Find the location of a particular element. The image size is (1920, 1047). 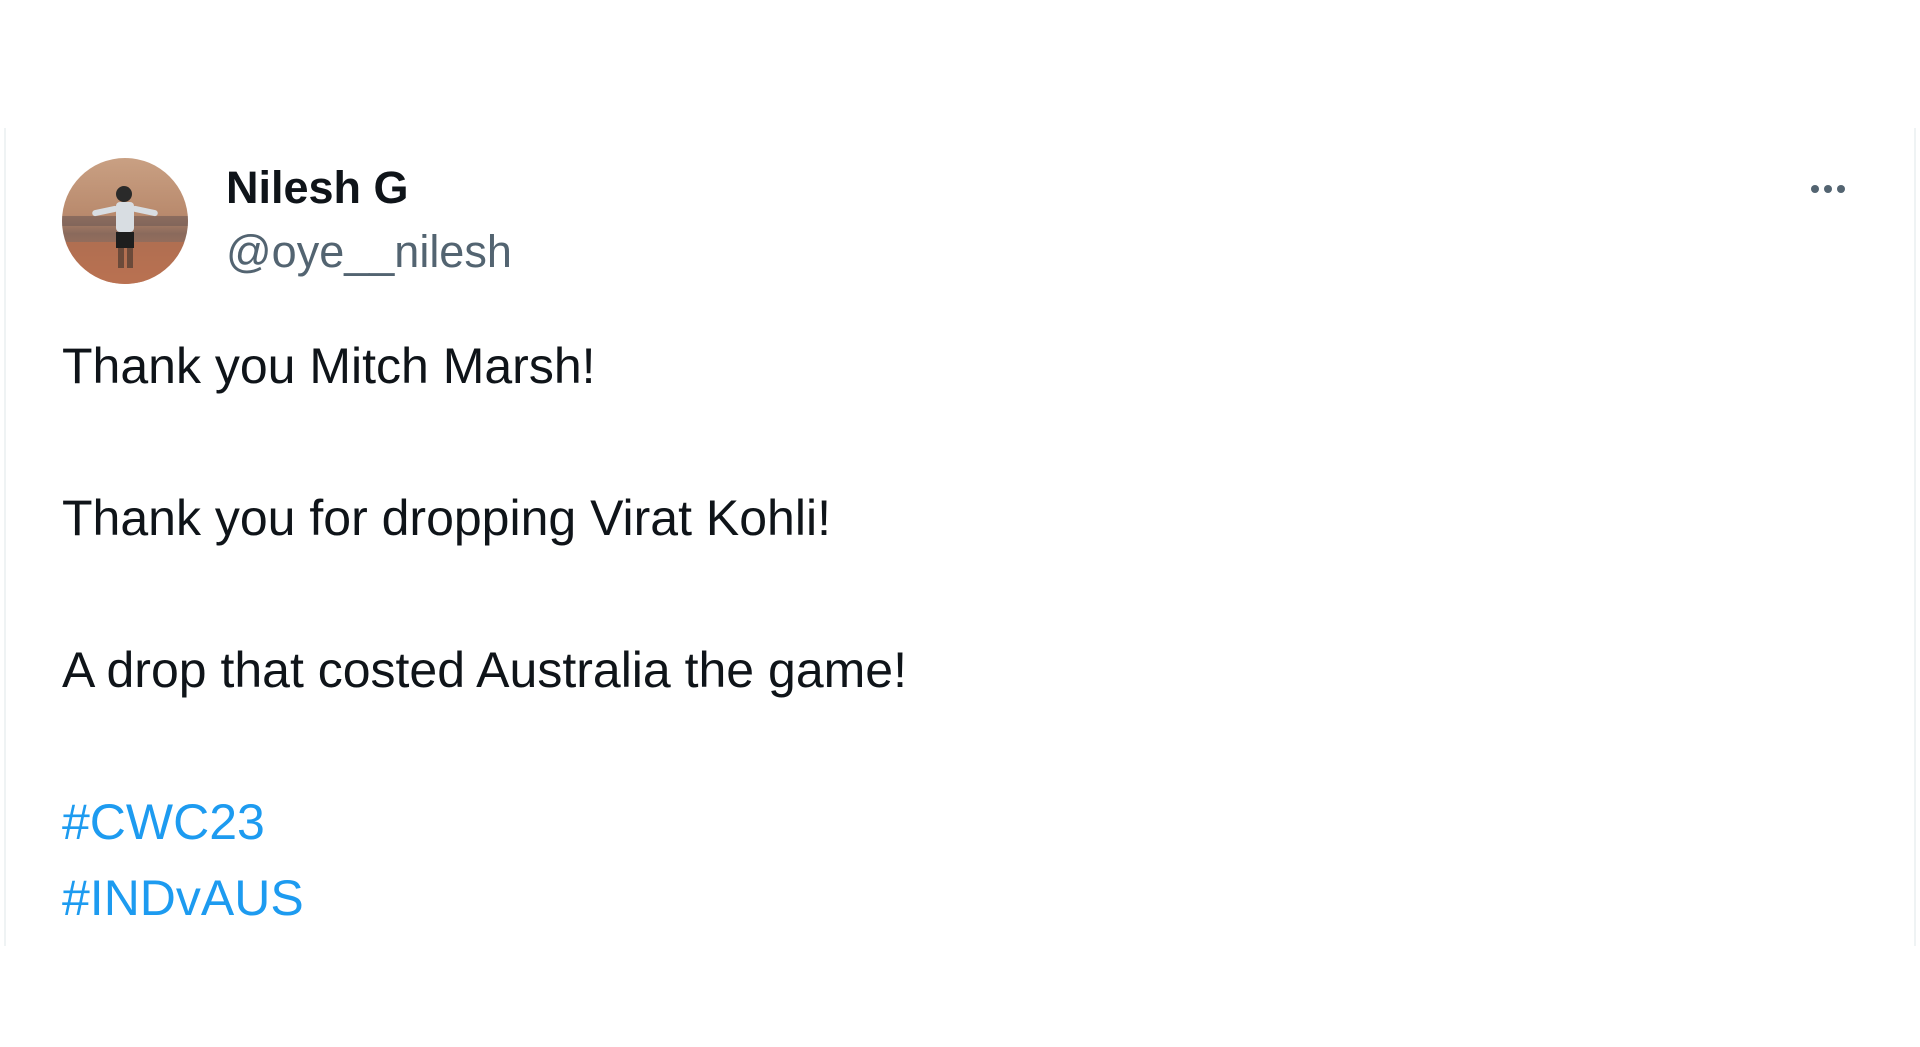

more-options-button is located at coordinates (1828, 189).